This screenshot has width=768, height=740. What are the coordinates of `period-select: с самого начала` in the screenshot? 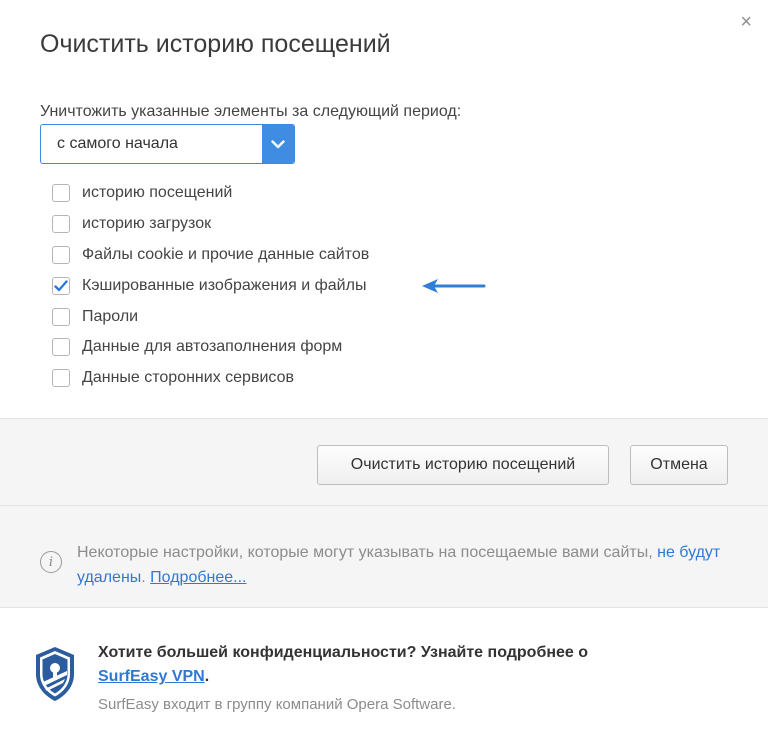 It's located at (167, 144).